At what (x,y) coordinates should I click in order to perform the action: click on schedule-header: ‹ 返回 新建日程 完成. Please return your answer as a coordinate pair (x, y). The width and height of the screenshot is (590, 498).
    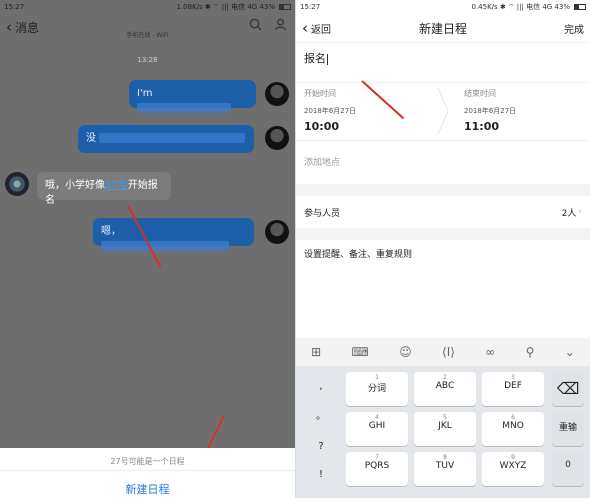
    Looking at the image, I should click on (443, 28).